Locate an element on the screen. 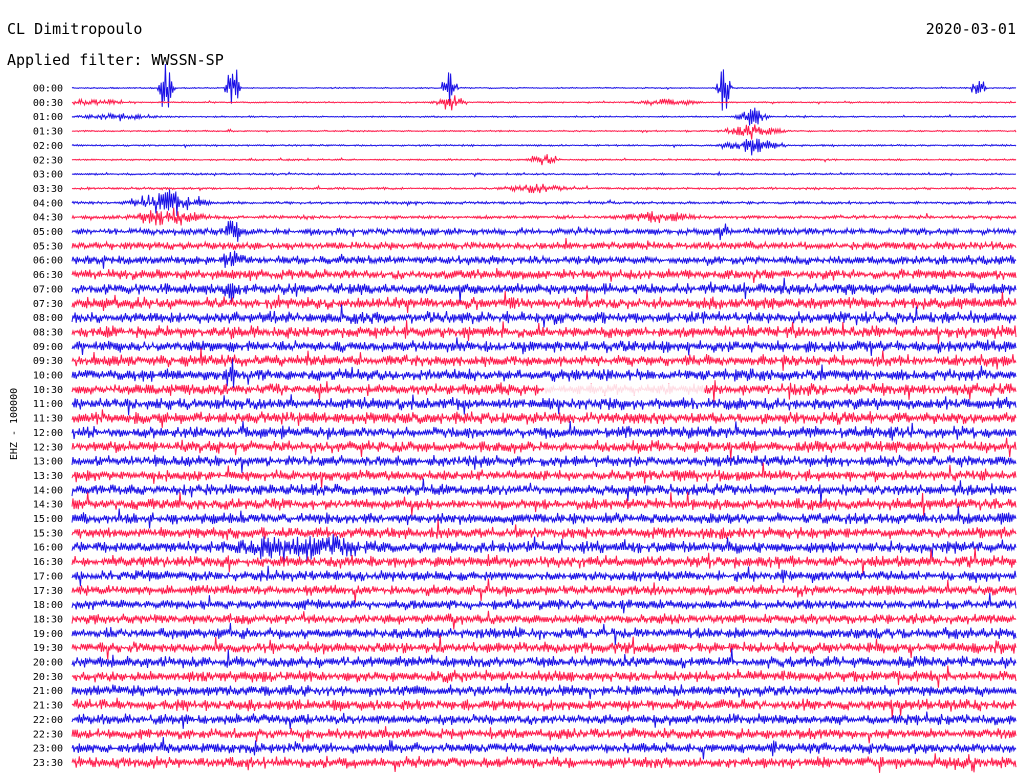 The image size is (1024, 780). row-label: 08:00 is located at coordinates (48, 318).